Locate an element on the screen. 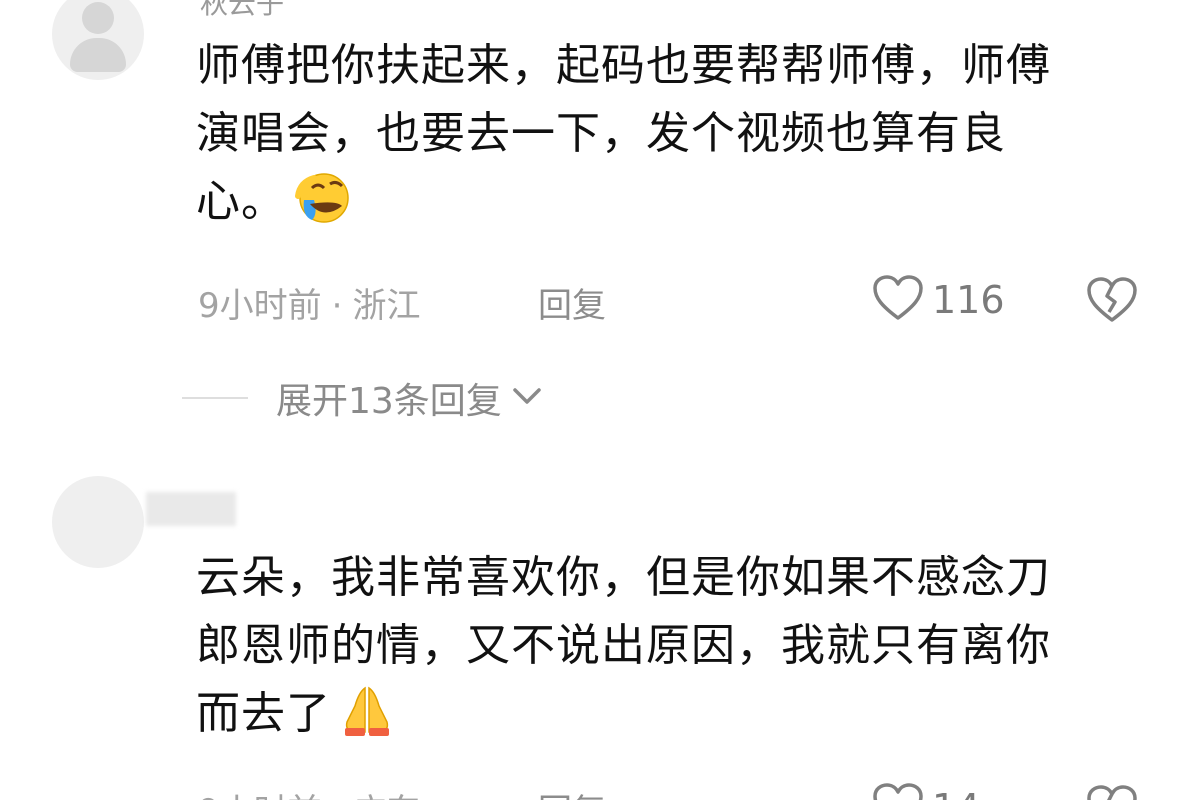 The width and height of the screenshot is (1200, 800). comment-line: 师傅把你扶起来，起码也要帮帮师傅，师傅 is located at coordinates (623, 65).